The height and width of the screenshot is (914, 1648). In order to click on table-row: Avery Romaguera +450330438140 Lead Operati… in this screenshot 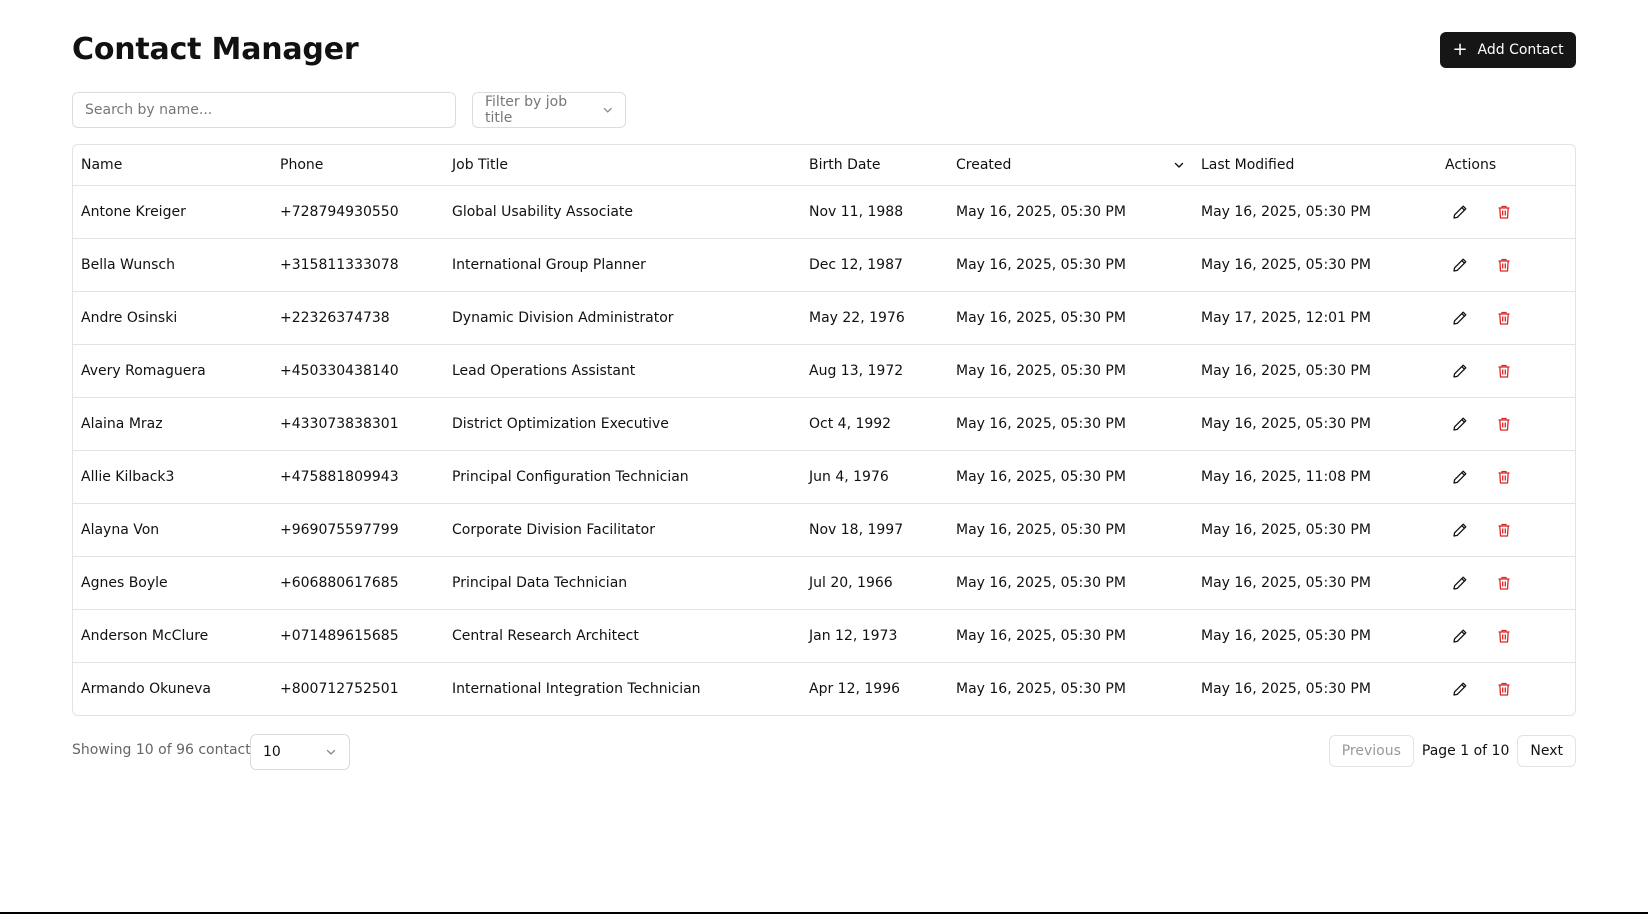, I will do `click(824, 371)`.